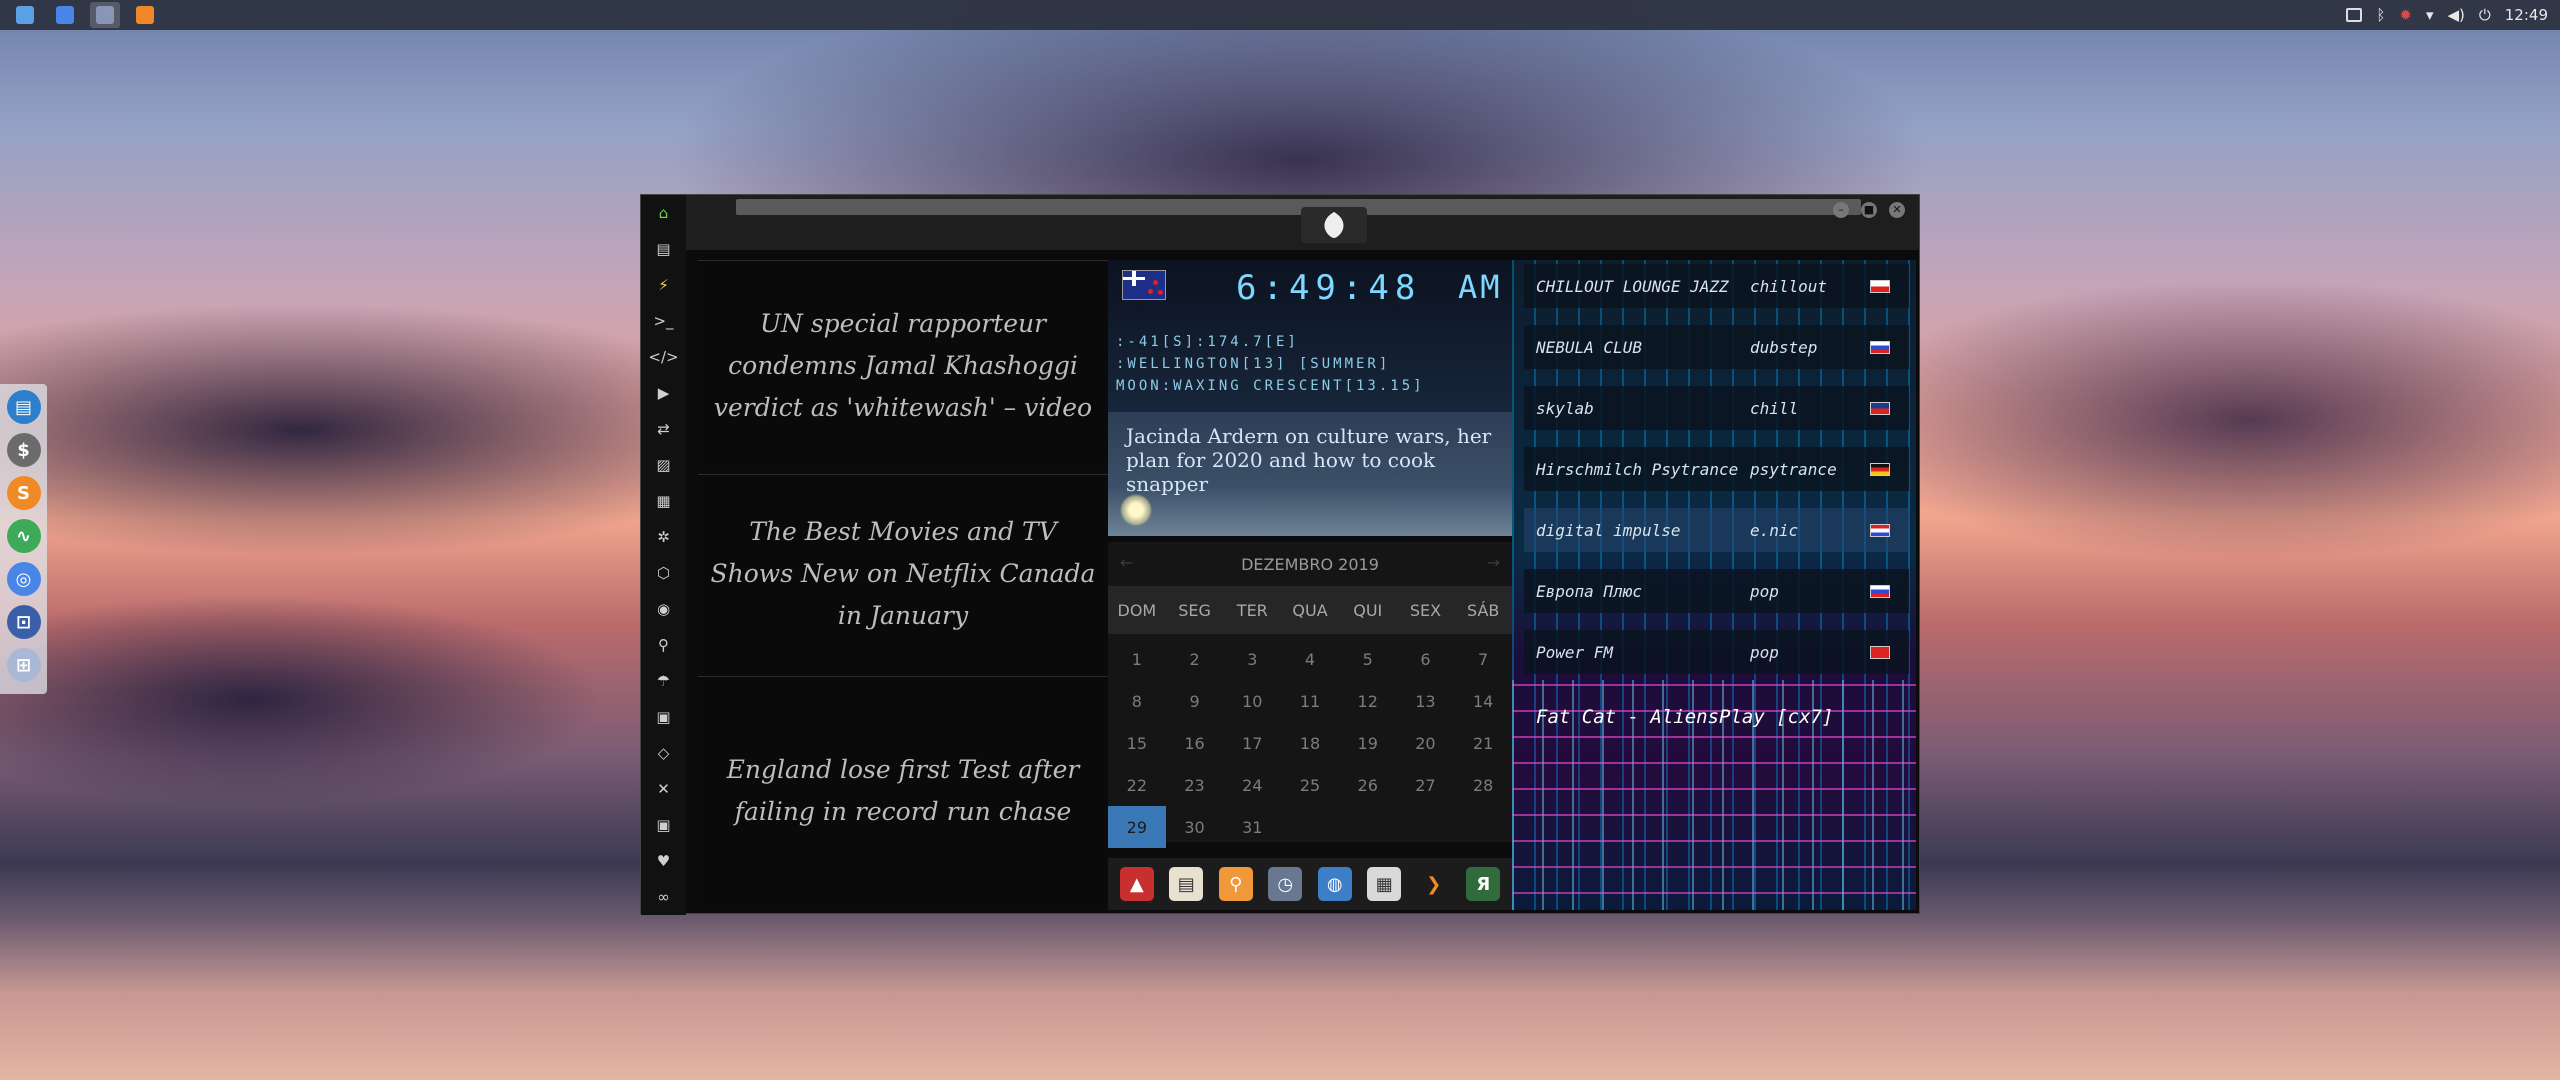 The width and height of the screenshot is (2560, 1080). What do you see at coordinates (1483, 884) in the screenshot?
I see `yandex-app-icon: Я` at bounding box center [1483, 884].